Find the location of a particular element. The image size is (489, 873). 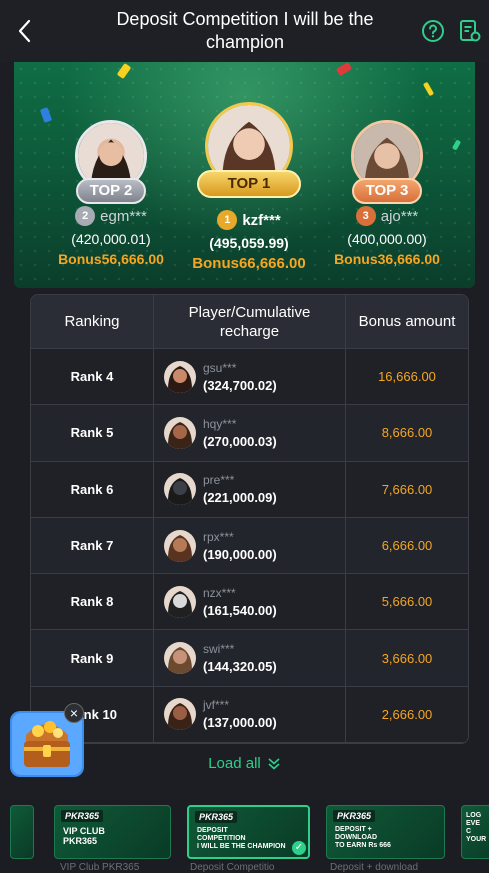

player-amount: (144,320.05) is located at coordinates (240, 667).